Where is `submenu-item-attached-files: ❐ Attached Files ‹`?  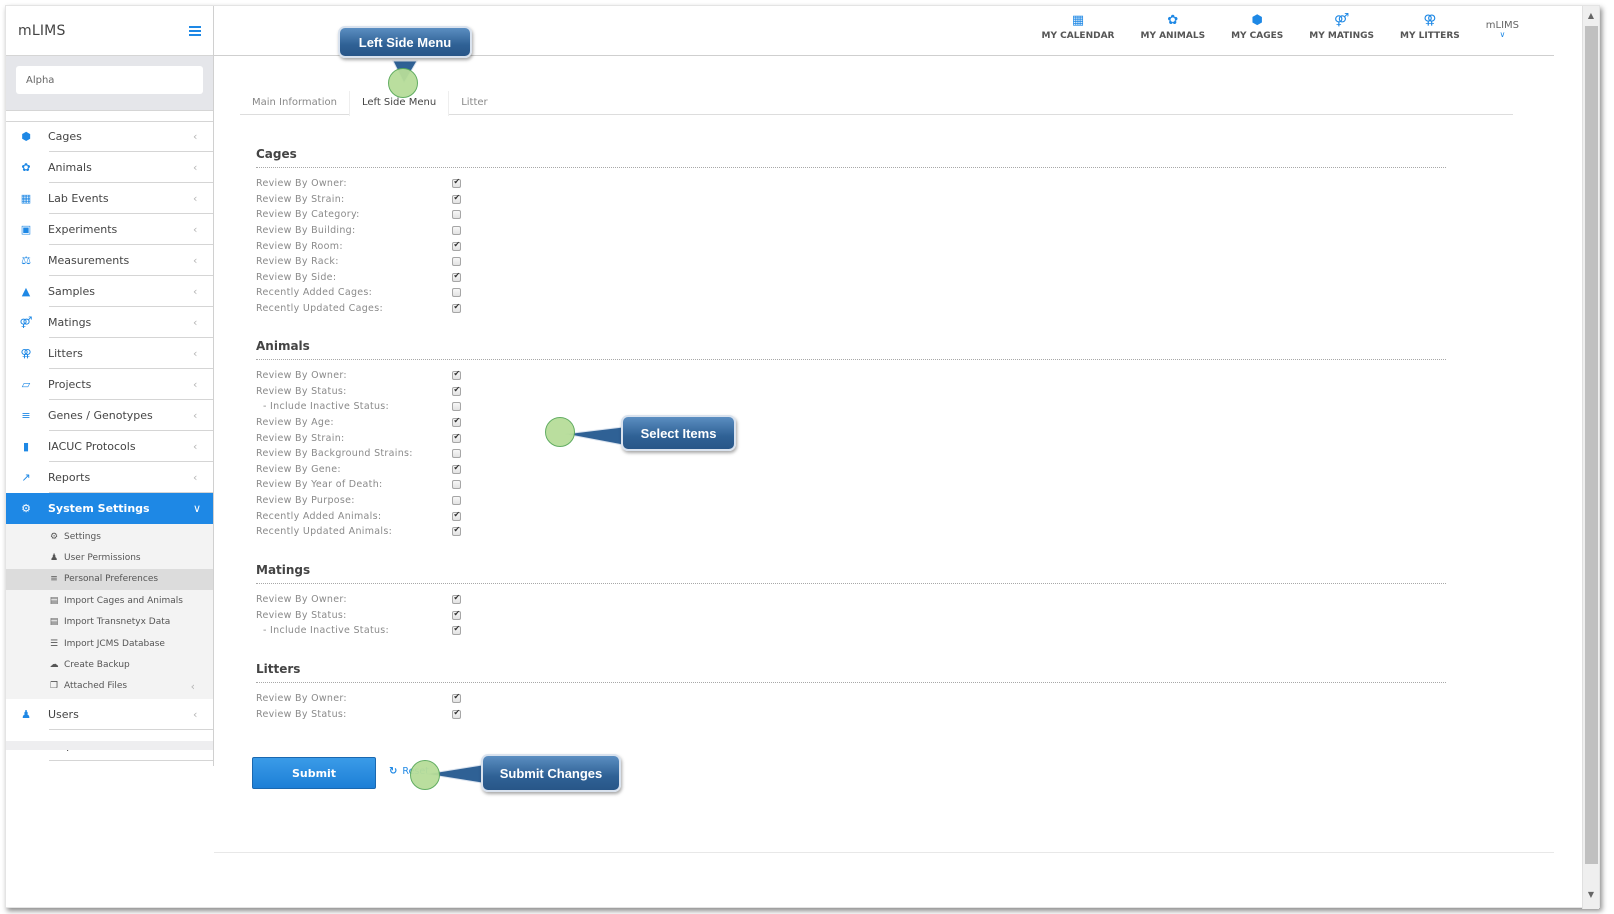
submenu-item-attached-files: ❐ Attached Files ‹ is located at coordinates (109, 686).